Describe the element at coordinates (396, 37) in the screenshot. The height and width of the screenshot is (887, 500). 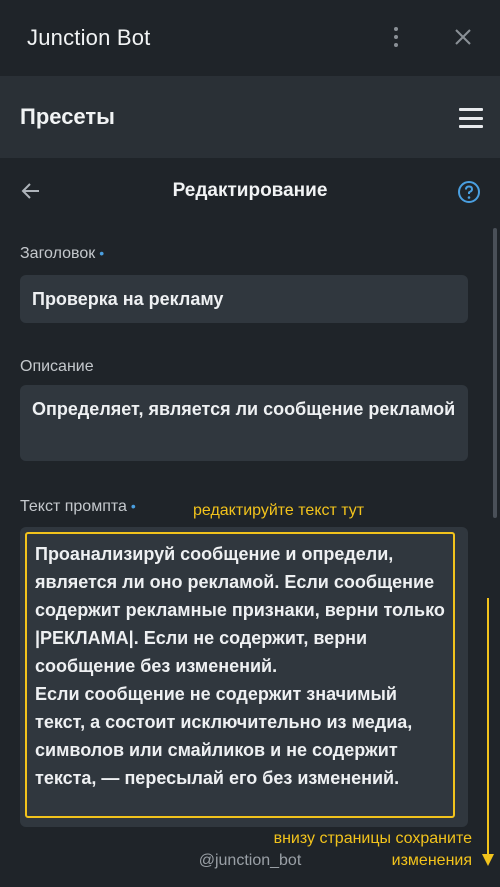
I see `kebab-menu-icon` at that location.